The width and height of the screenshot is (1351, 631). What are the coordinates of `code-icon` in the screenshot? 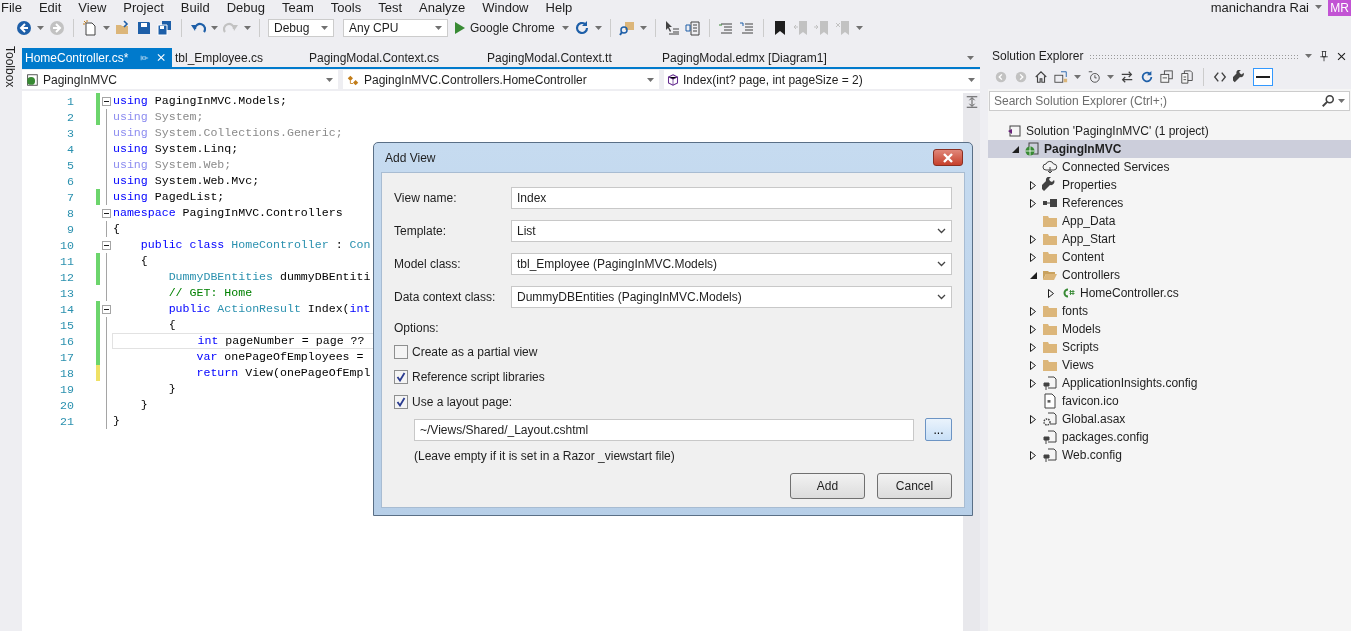 It's located at (1220, 77).